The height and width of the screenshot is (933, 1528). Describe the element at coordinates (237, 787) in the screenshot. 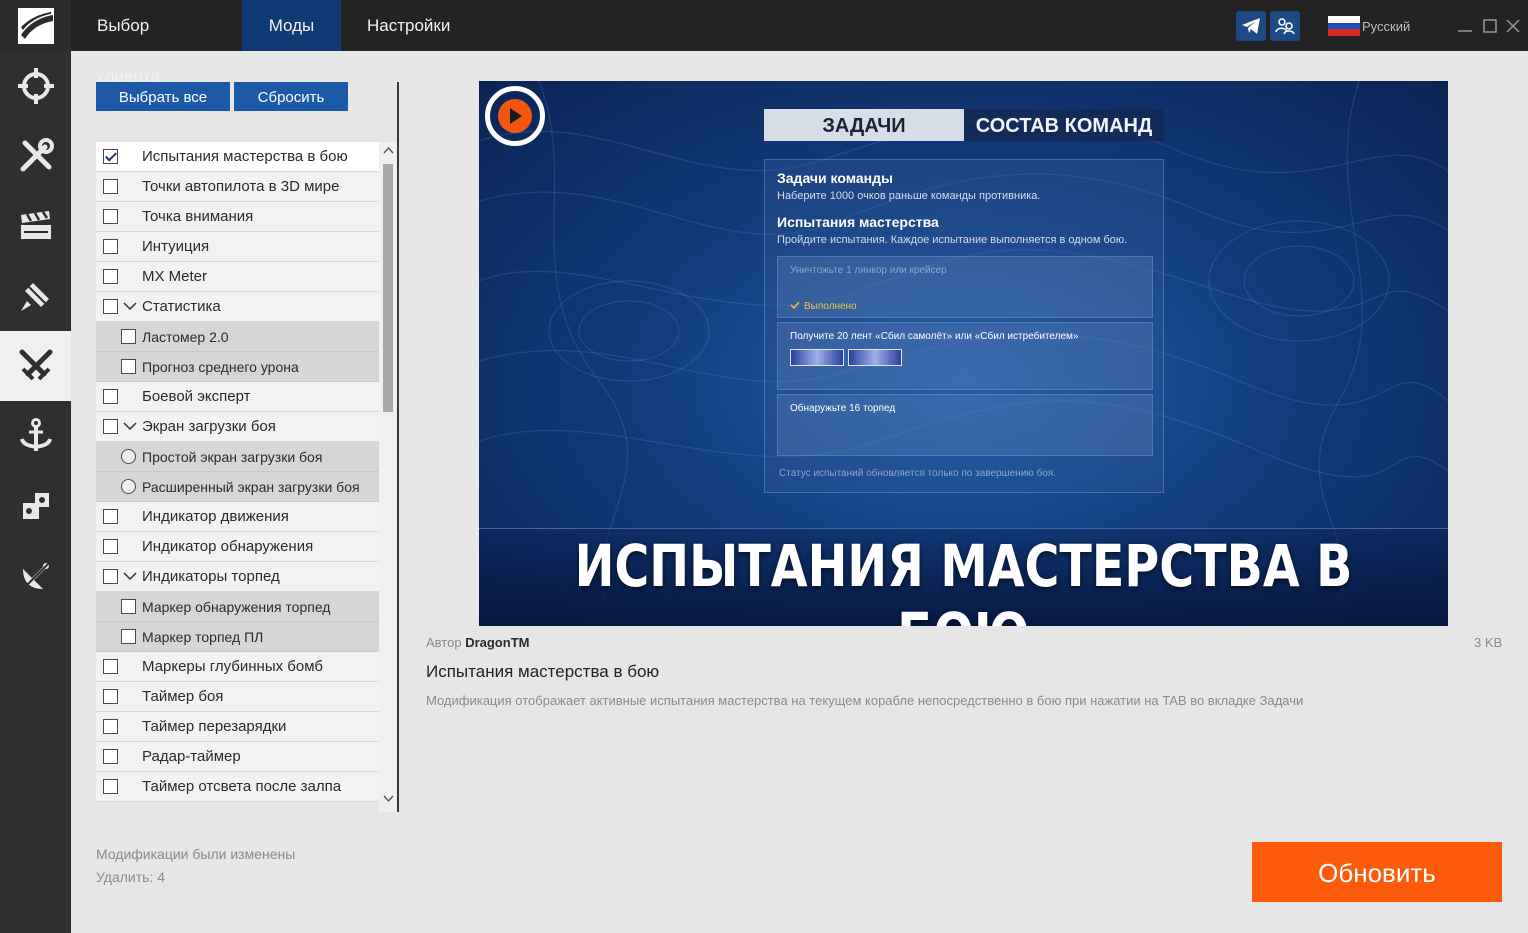

I see `mod-item: Таймер отсвета после залпа` at that location.